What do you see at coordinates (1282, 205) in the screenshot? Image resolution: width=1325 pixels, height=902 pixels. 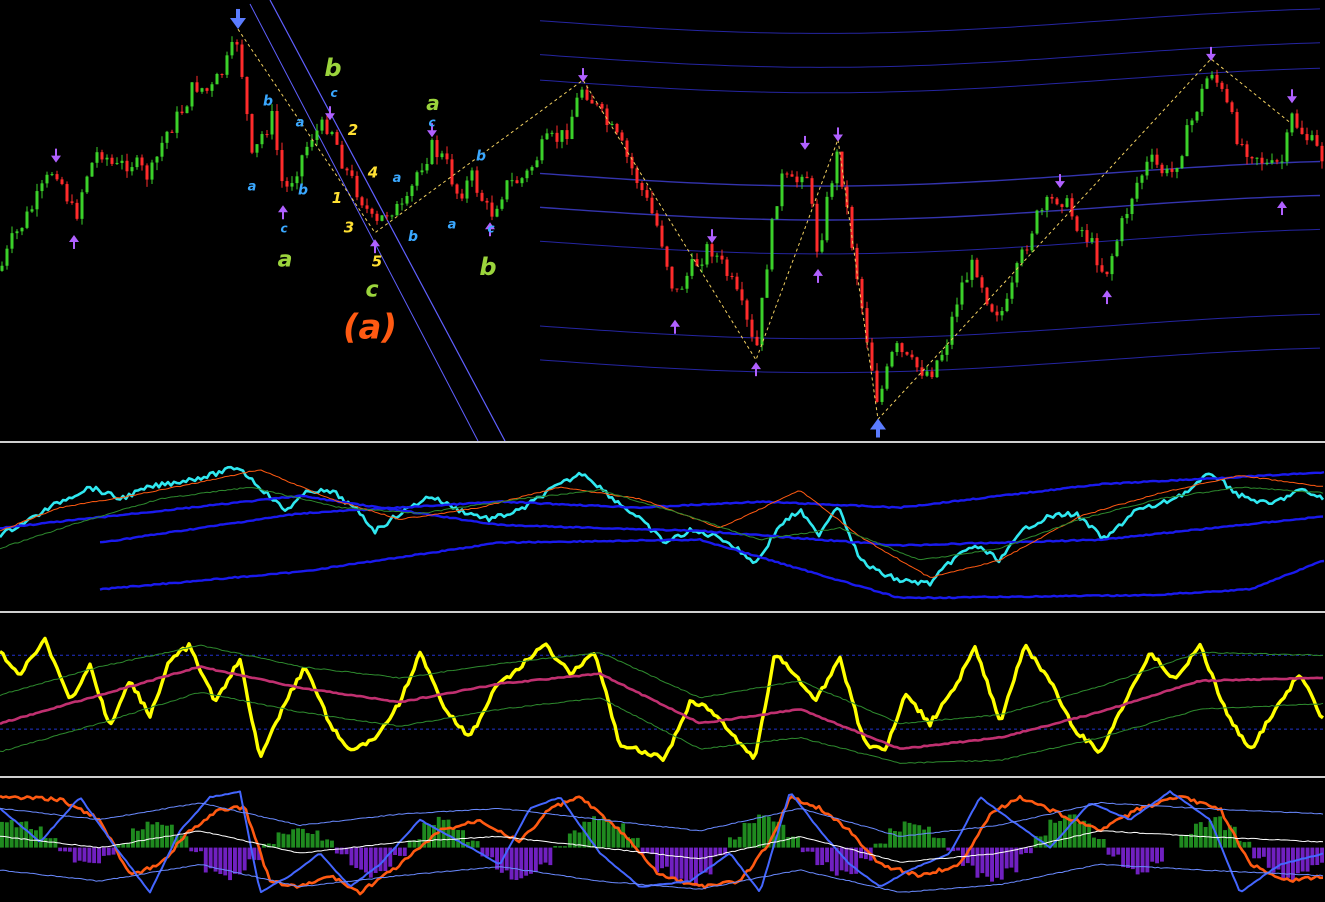 I see `fractal-up-arrow-head` at bounding box center [1282, 205].